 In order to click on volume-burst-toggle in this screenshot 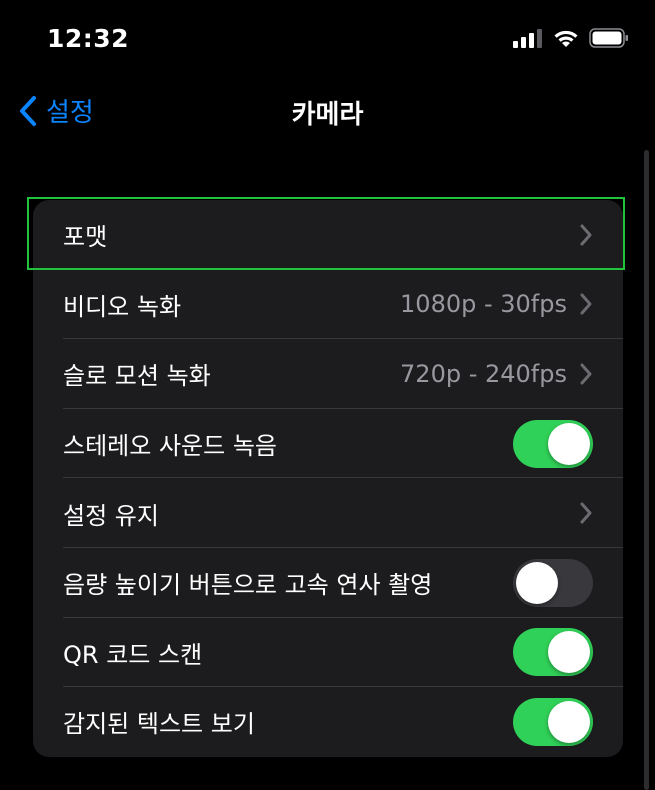, I will do `click(553, 582)`.